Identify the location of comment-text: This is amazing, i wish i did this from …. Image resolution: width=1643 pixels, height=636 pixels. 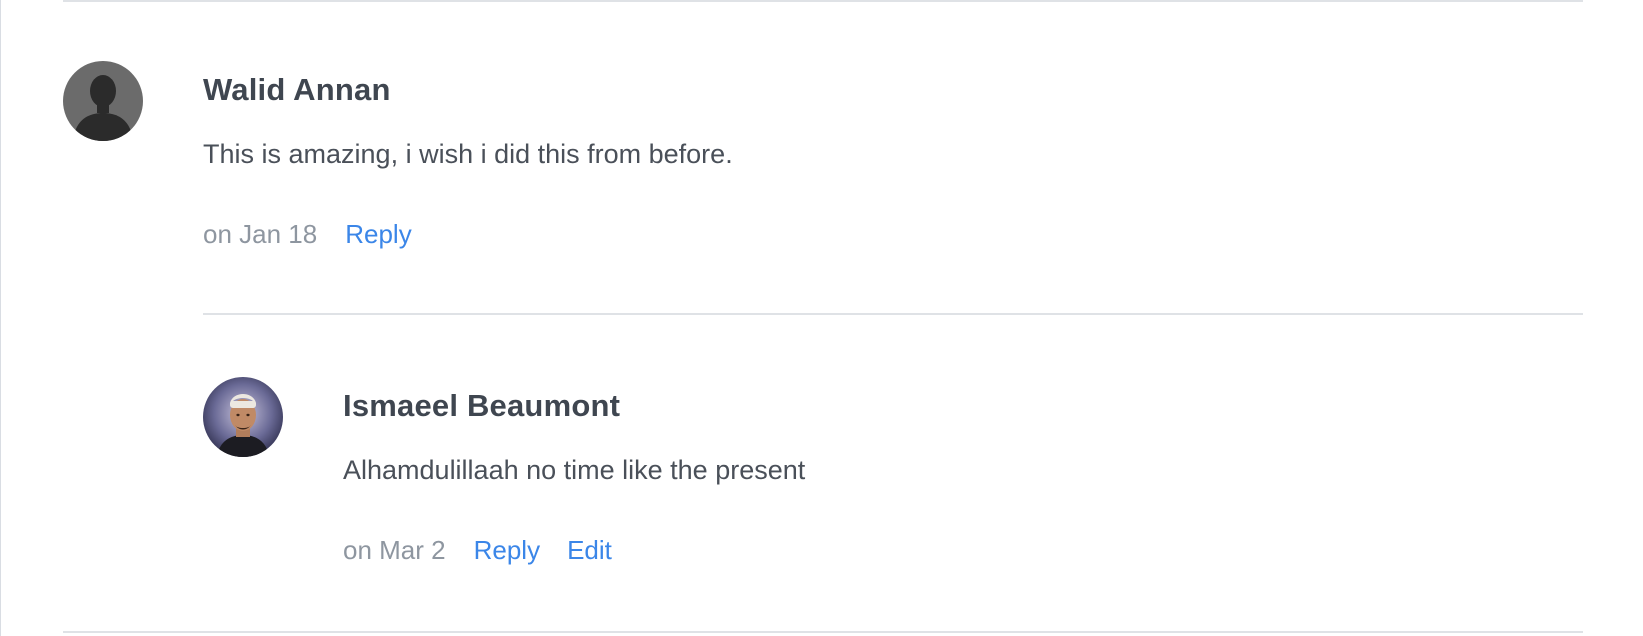
(468, 154).